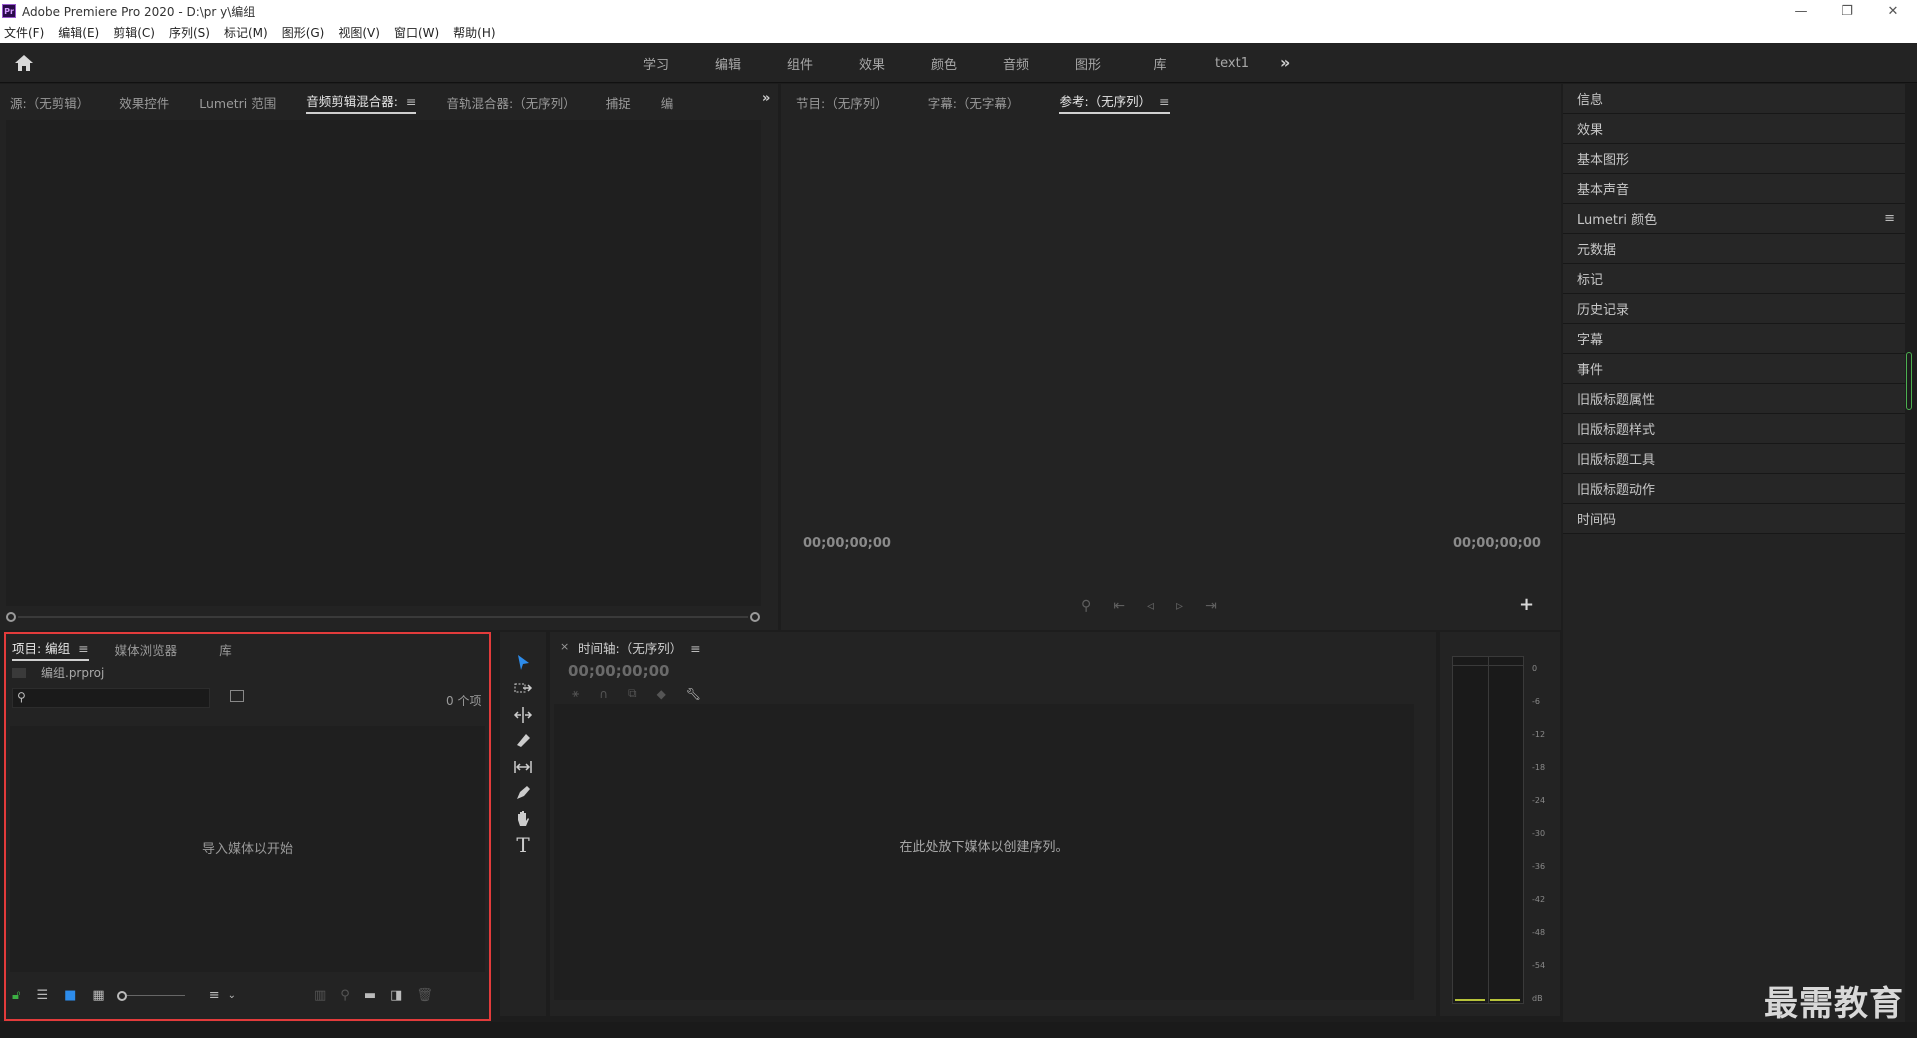 The height and width of the screenshot is (1038, 1917). Describe the element at coordinates (1734, 189) in the screenshot. I see `panel-essential-sound: 基本声音` at that location.